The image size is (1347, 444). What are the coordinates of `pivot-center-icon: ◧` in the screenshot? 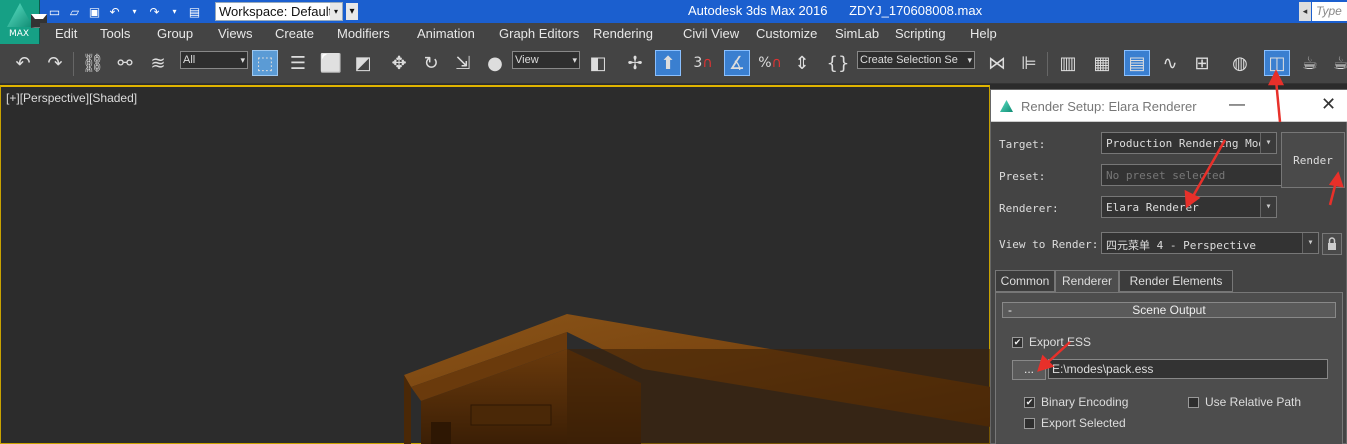 It's located at (598, 63).